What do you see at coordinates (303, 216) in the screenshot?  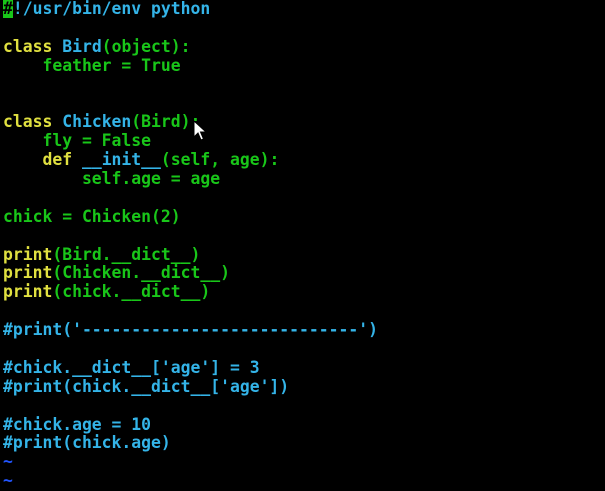 I see `code-line: chick = Chicken(2)` at bounding box center [303, 216].